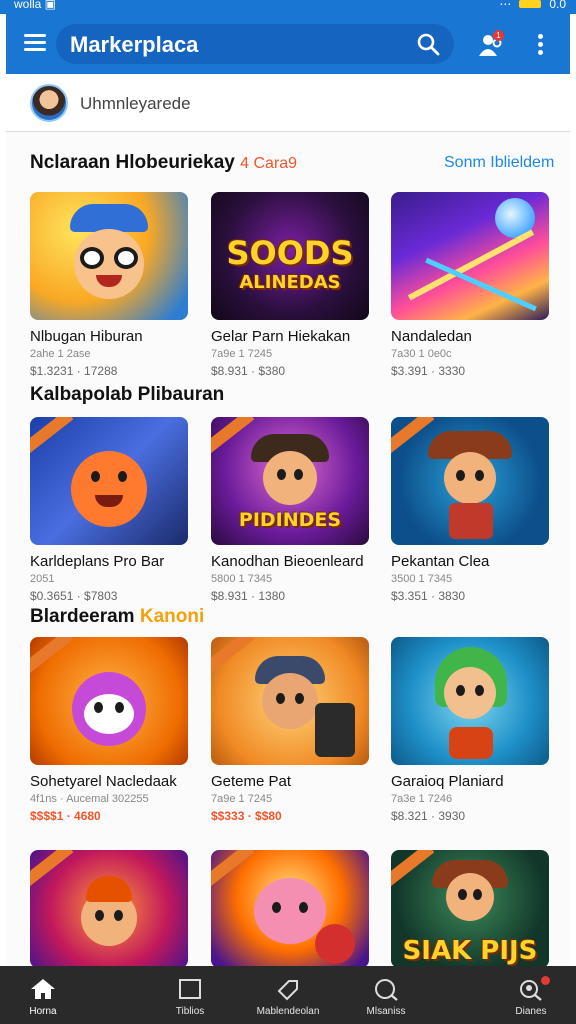 The image size is (576, 1024). What do you see at coordinates (290, 282) in the screenshot?
I see `thumbnail-logo-text: ALINEDAS` at bounding box center [290, 282].